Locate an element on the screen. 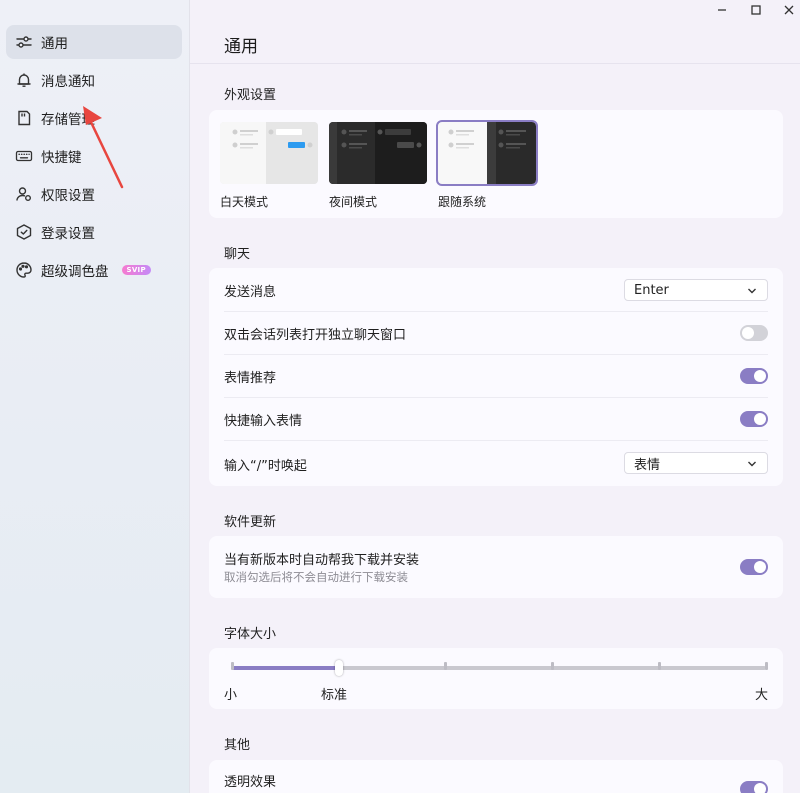 Image resolution: width=800 pixels, height=793 pixels. setting-row-auto-update: 当有新版本时自动帮我下载并安装 is located at coordinates (496, 558).